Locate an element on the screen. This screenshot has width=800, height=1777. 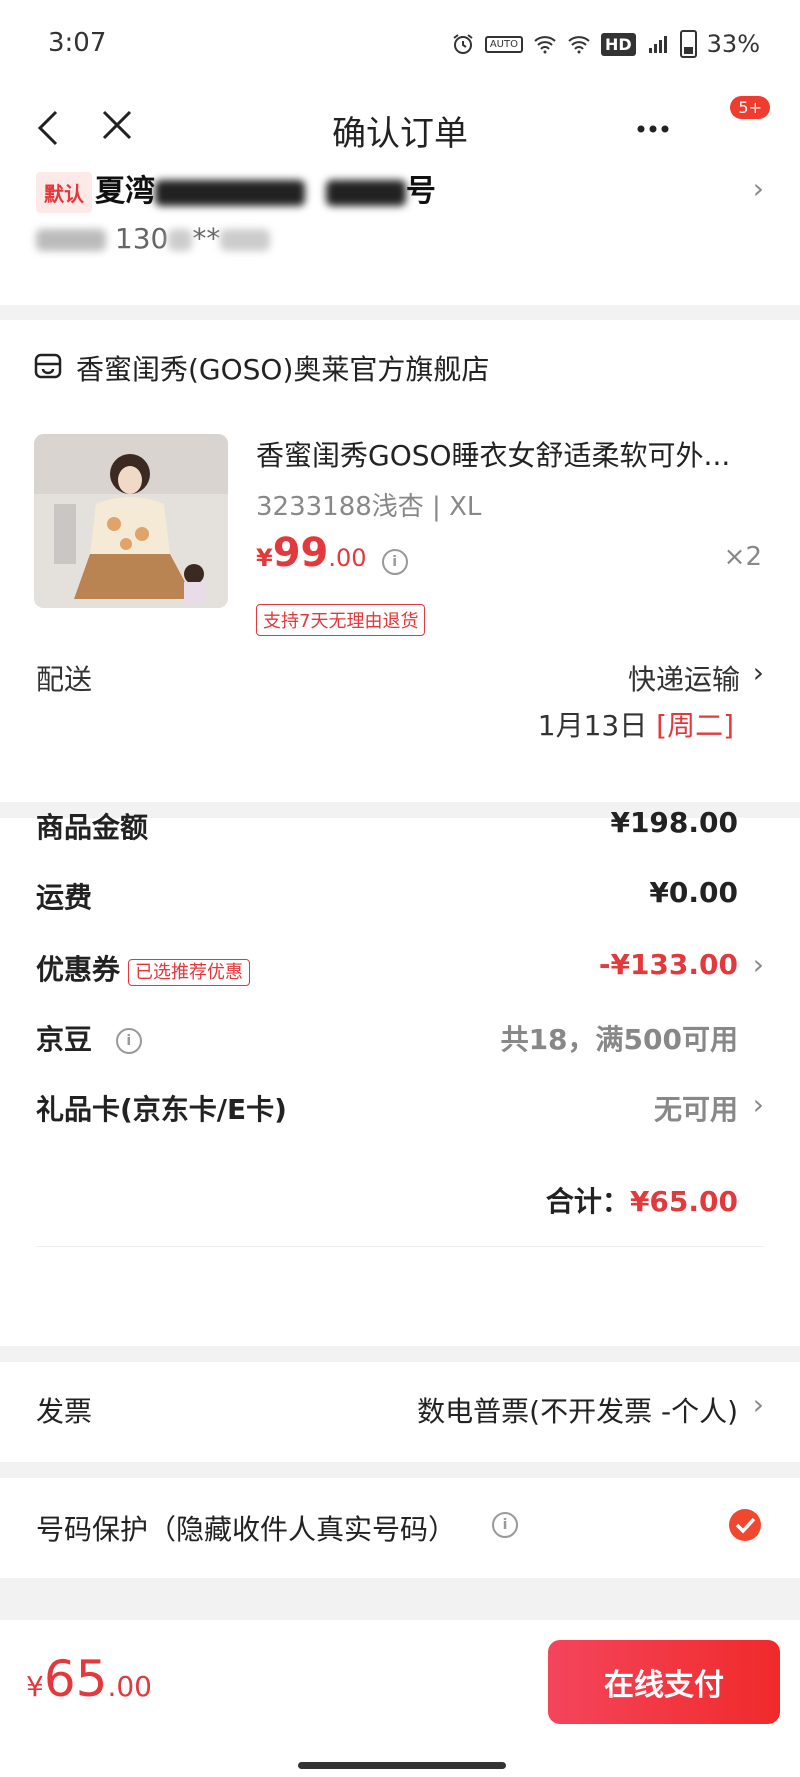
bottom-amount-int: 65 is located at coordinates (75, 1679).